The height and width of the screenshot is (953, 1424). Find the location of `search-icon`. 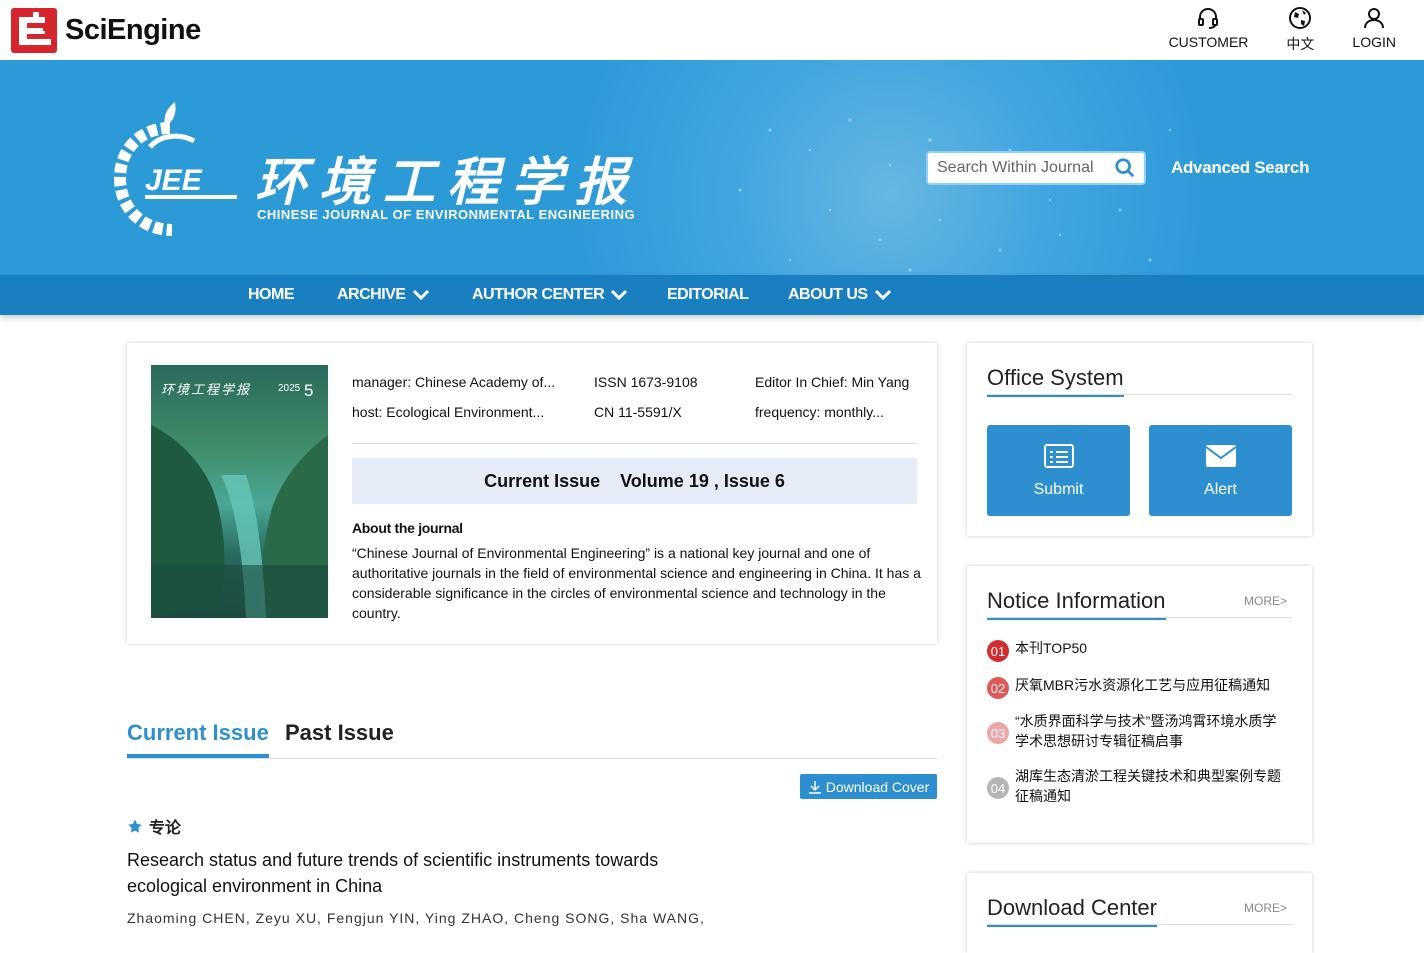

search-icon is located at coordinates (1125, 168).